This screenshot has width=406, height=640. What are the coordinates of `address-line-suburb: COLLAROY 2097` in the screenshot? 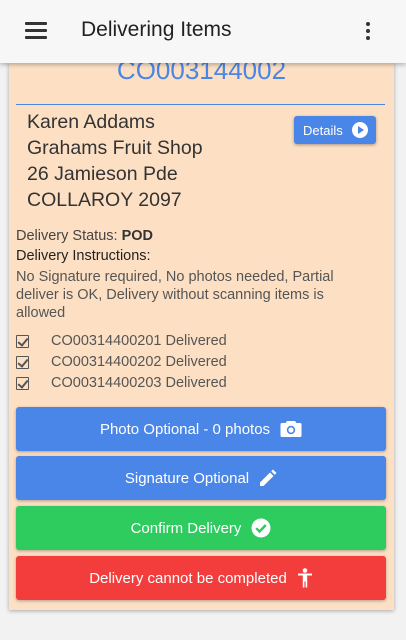 It's located at (104, 200).